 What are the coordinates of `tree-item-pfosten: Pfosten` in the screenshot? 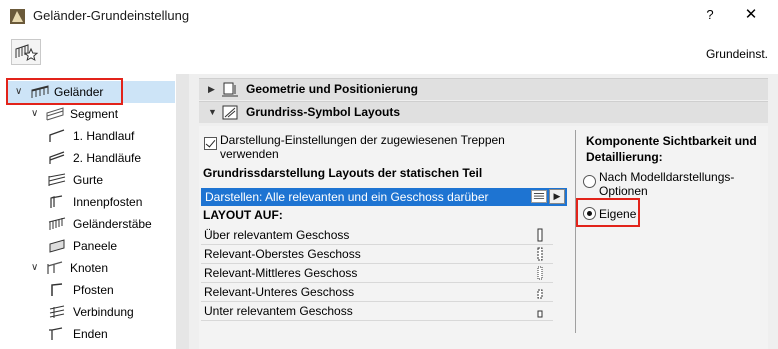 It's located at (91, 290).